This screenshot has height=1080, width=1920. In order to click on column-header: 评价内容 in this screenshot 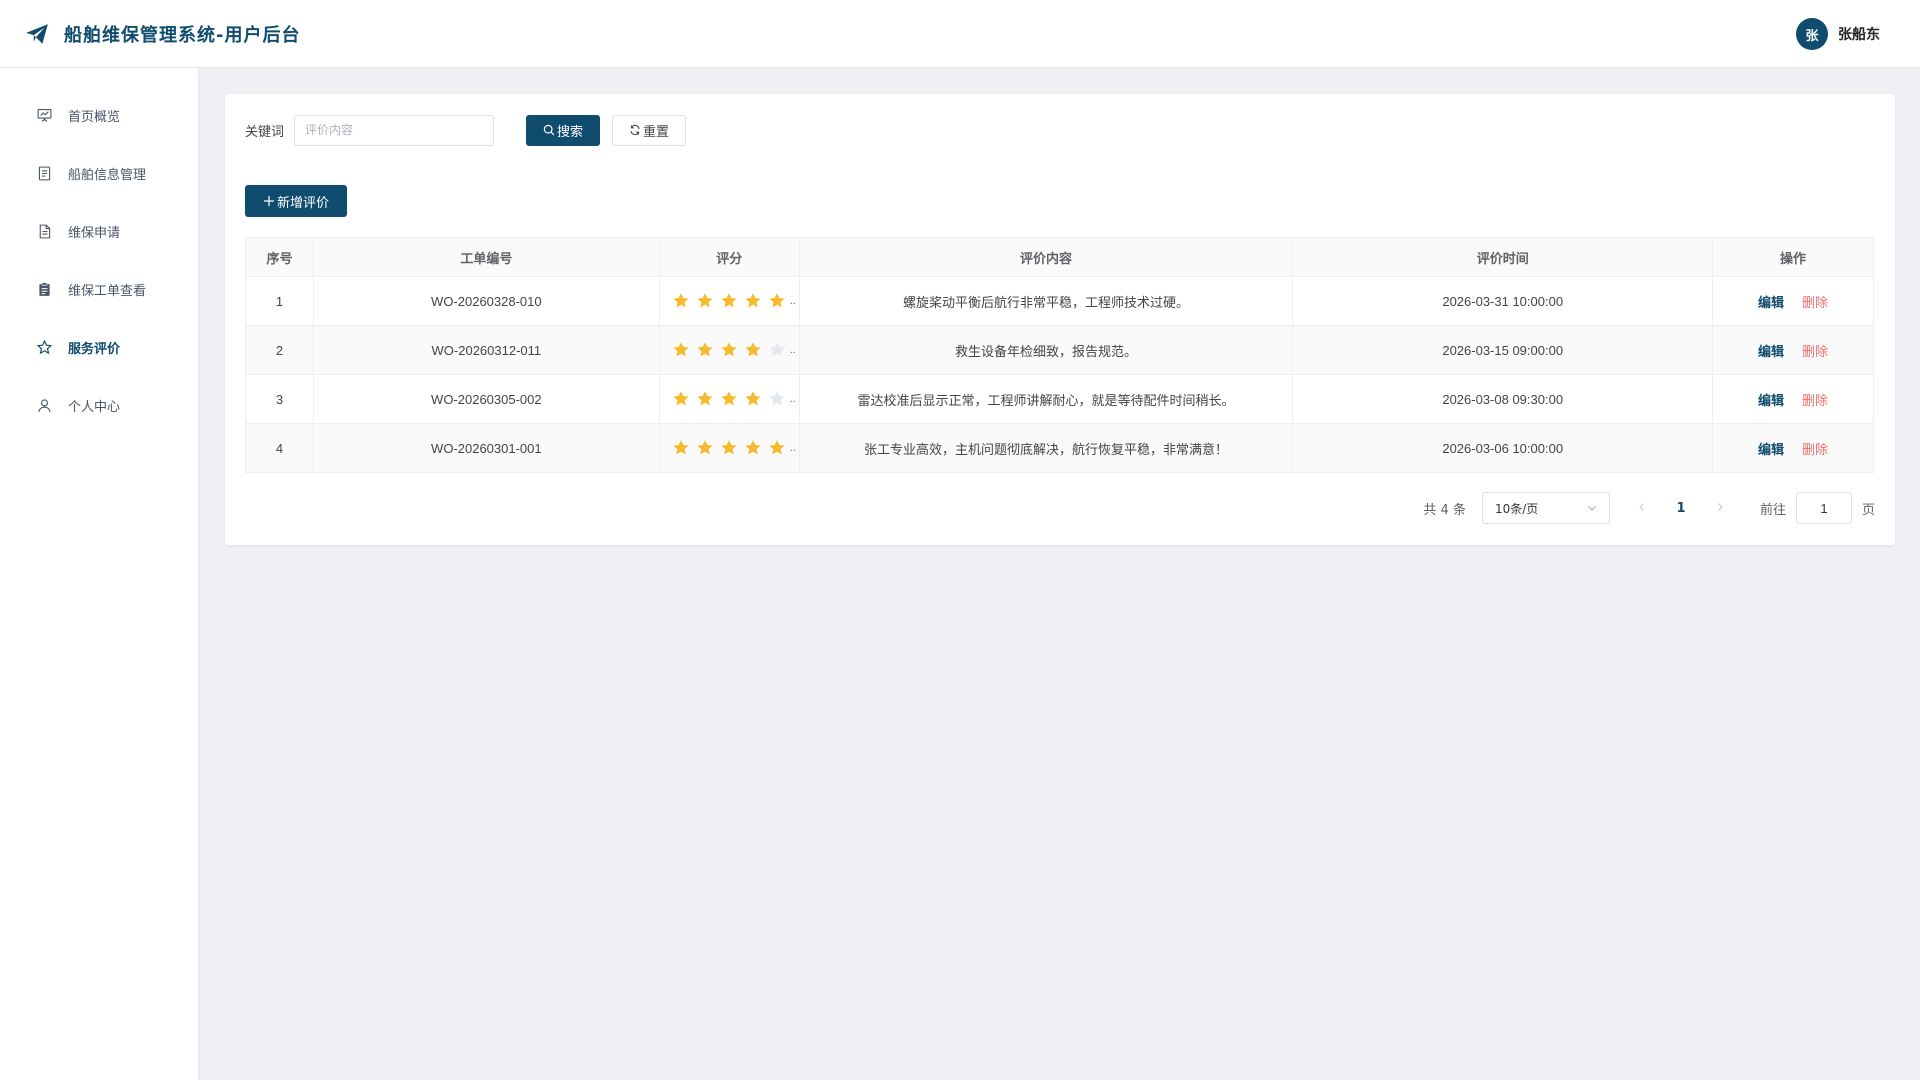, I will do `click(1046, 257)`.